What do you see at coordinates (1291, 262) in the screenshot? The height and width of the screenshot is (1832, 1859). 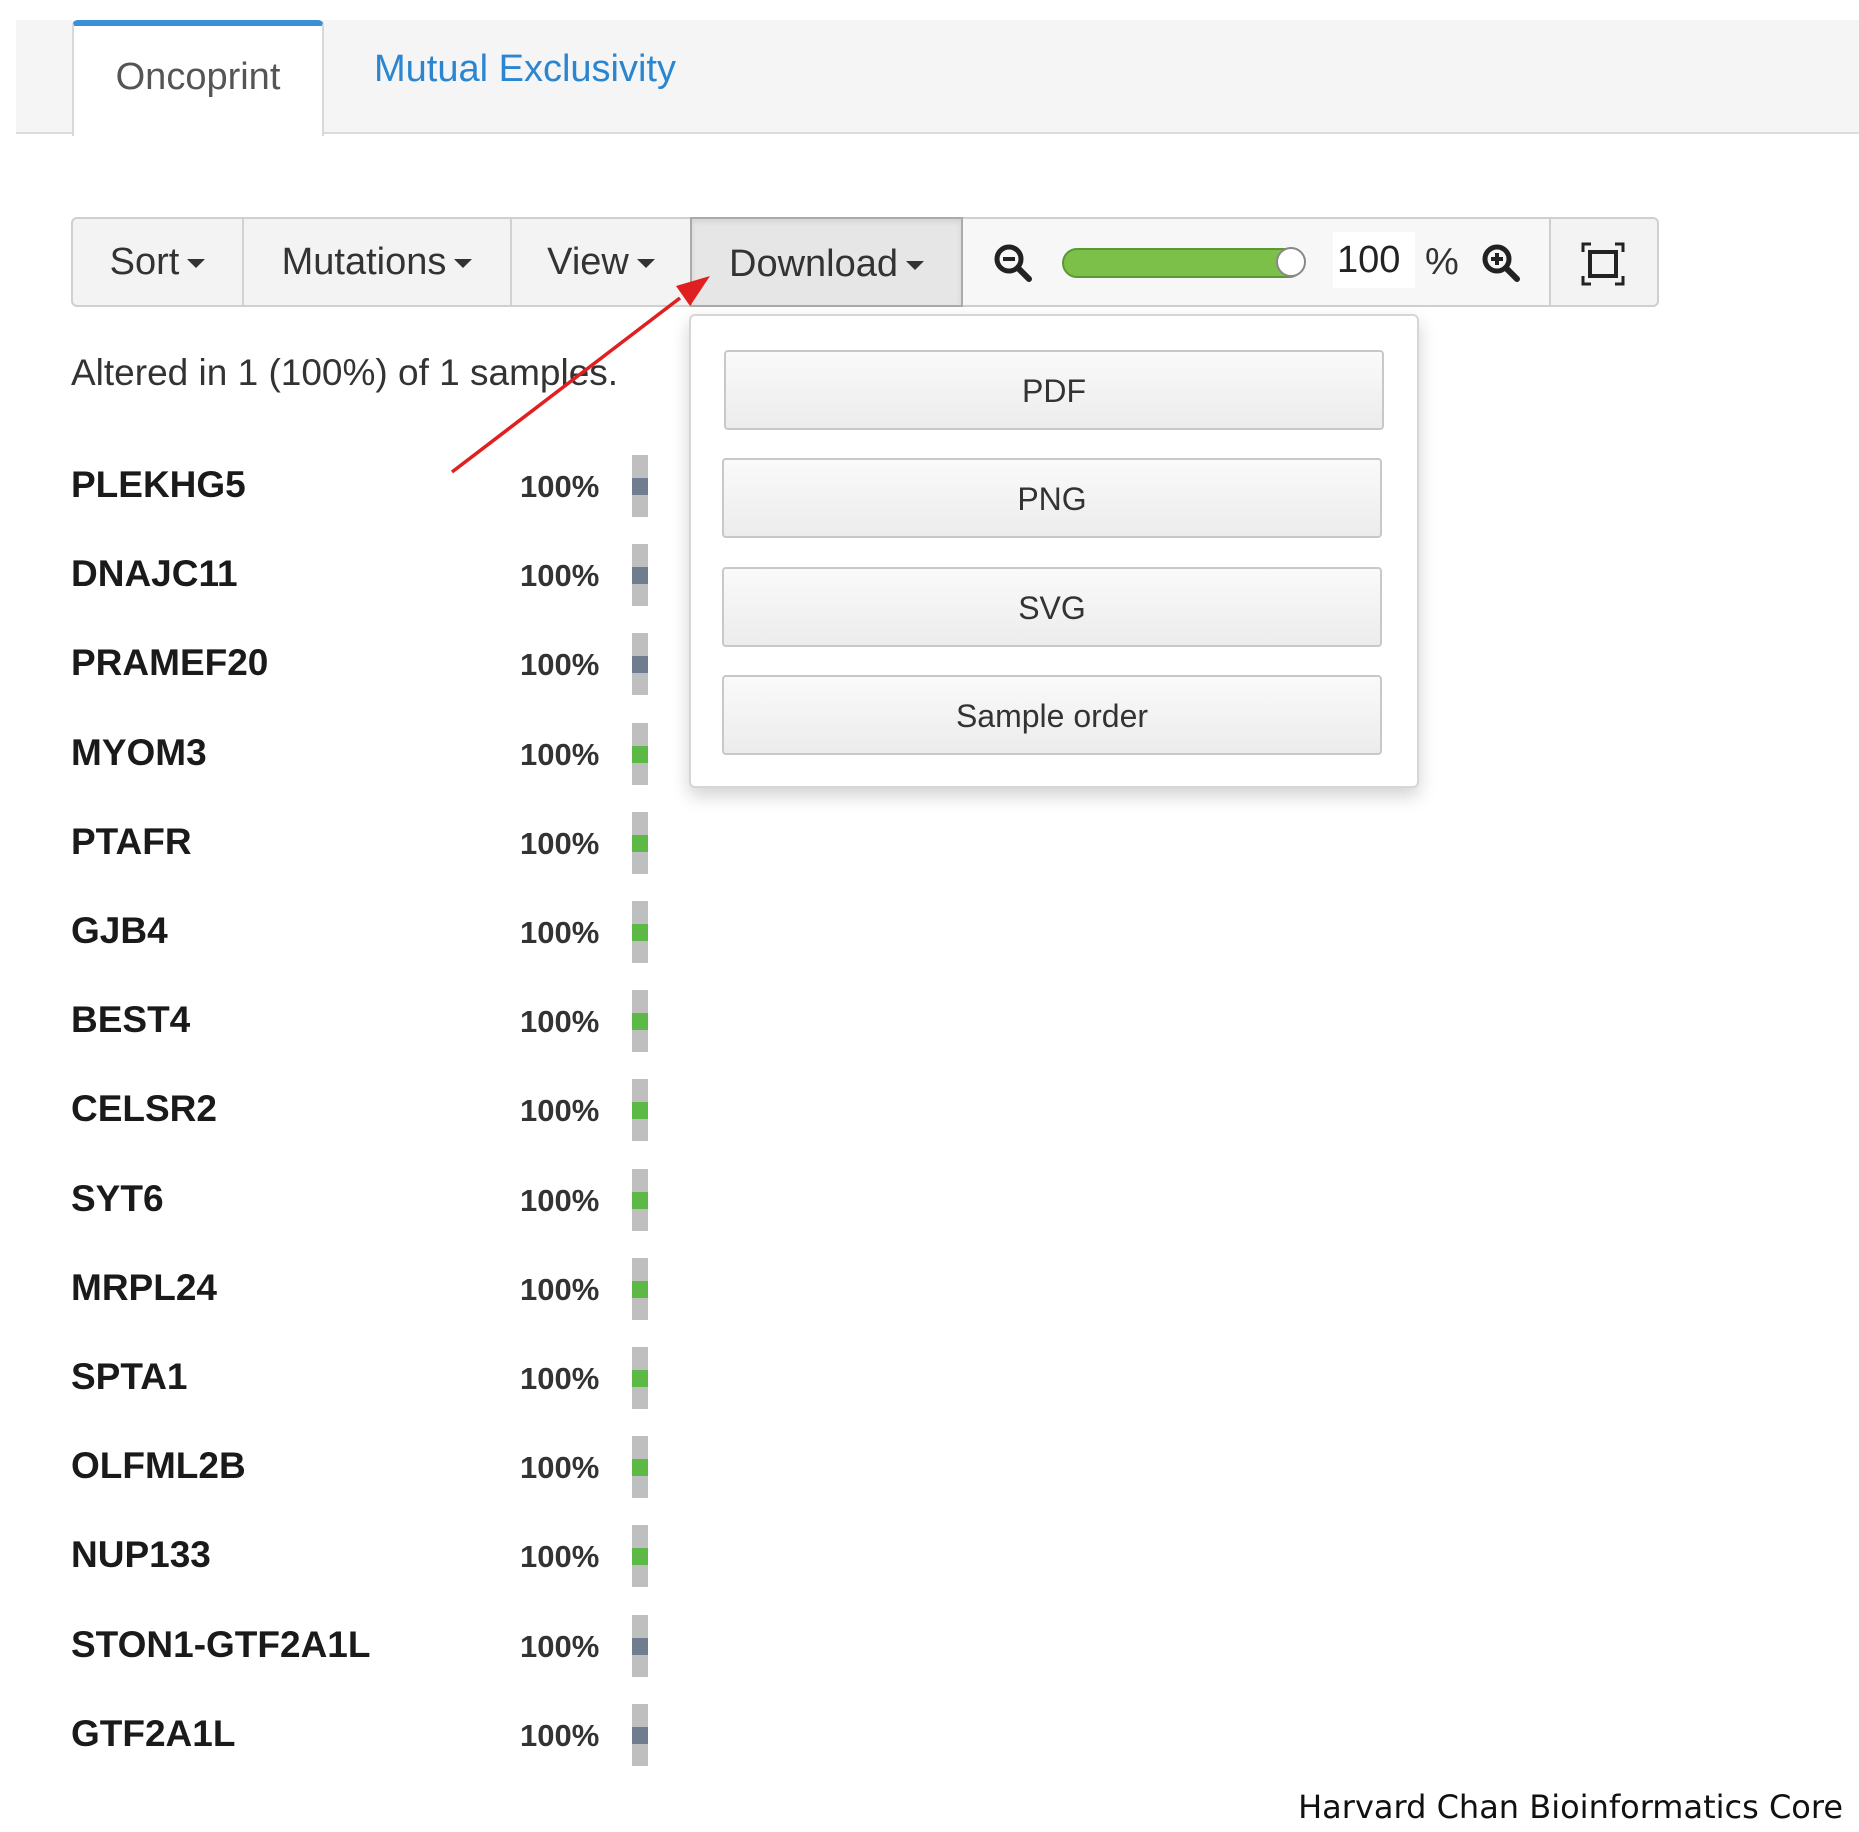 I see `zoom-slider-handle` at bounding box center [1291, 262].